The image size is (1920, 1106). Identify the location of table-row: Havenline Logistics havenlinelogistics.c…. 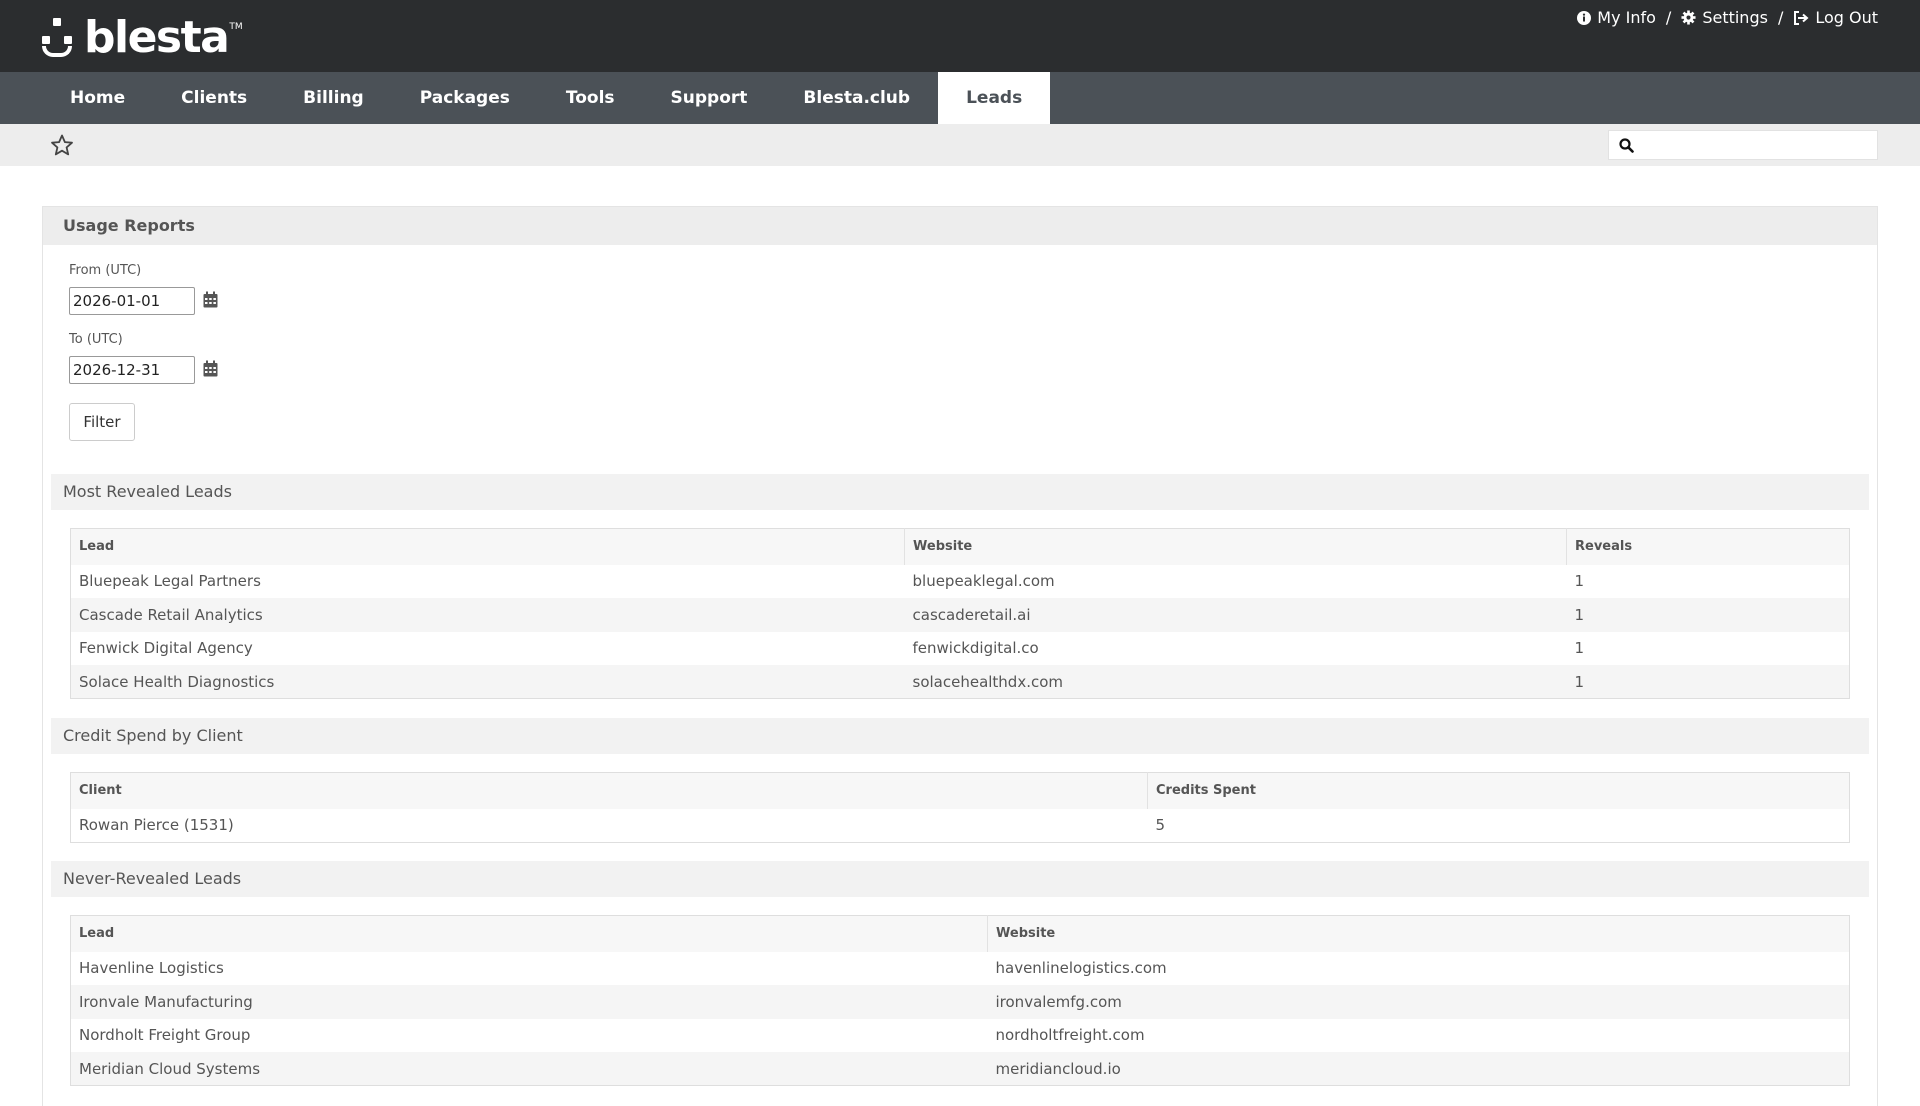
(960, 968).